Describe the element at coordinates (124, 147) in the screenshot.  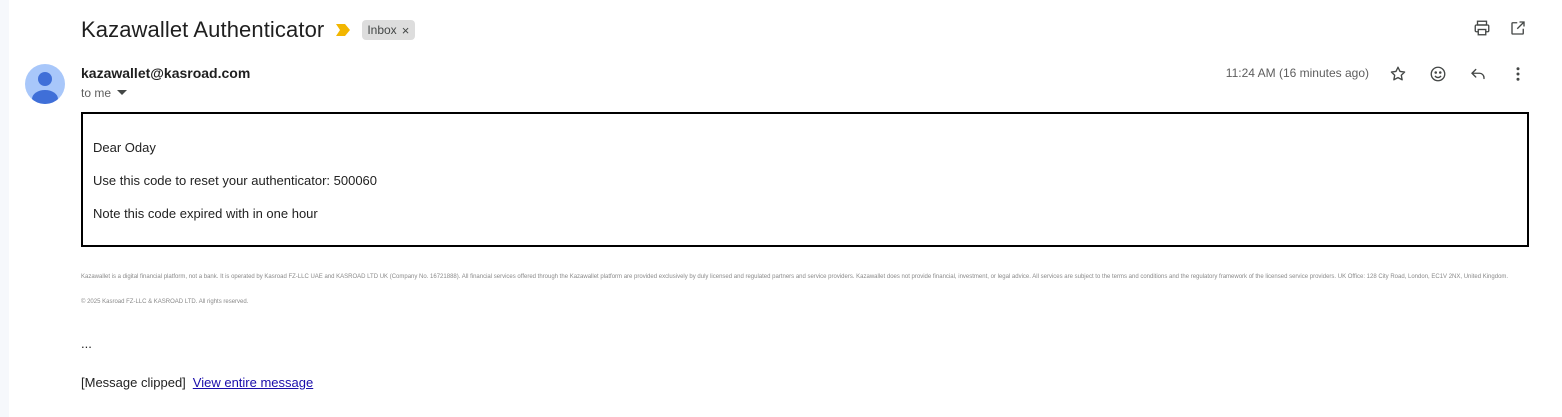
I see `body-greeting: Dear Oday` at that location.